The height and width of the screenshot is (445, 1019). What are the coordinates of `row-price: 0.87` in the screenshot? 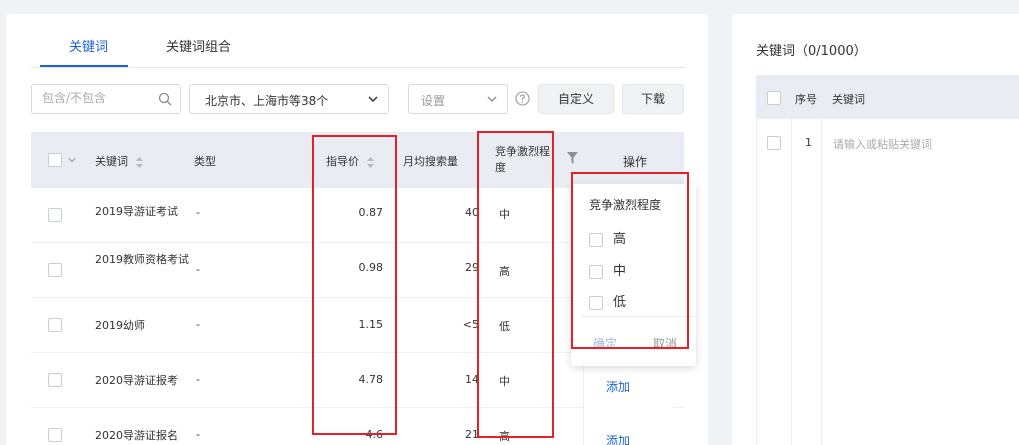 It's located at (371, 212).